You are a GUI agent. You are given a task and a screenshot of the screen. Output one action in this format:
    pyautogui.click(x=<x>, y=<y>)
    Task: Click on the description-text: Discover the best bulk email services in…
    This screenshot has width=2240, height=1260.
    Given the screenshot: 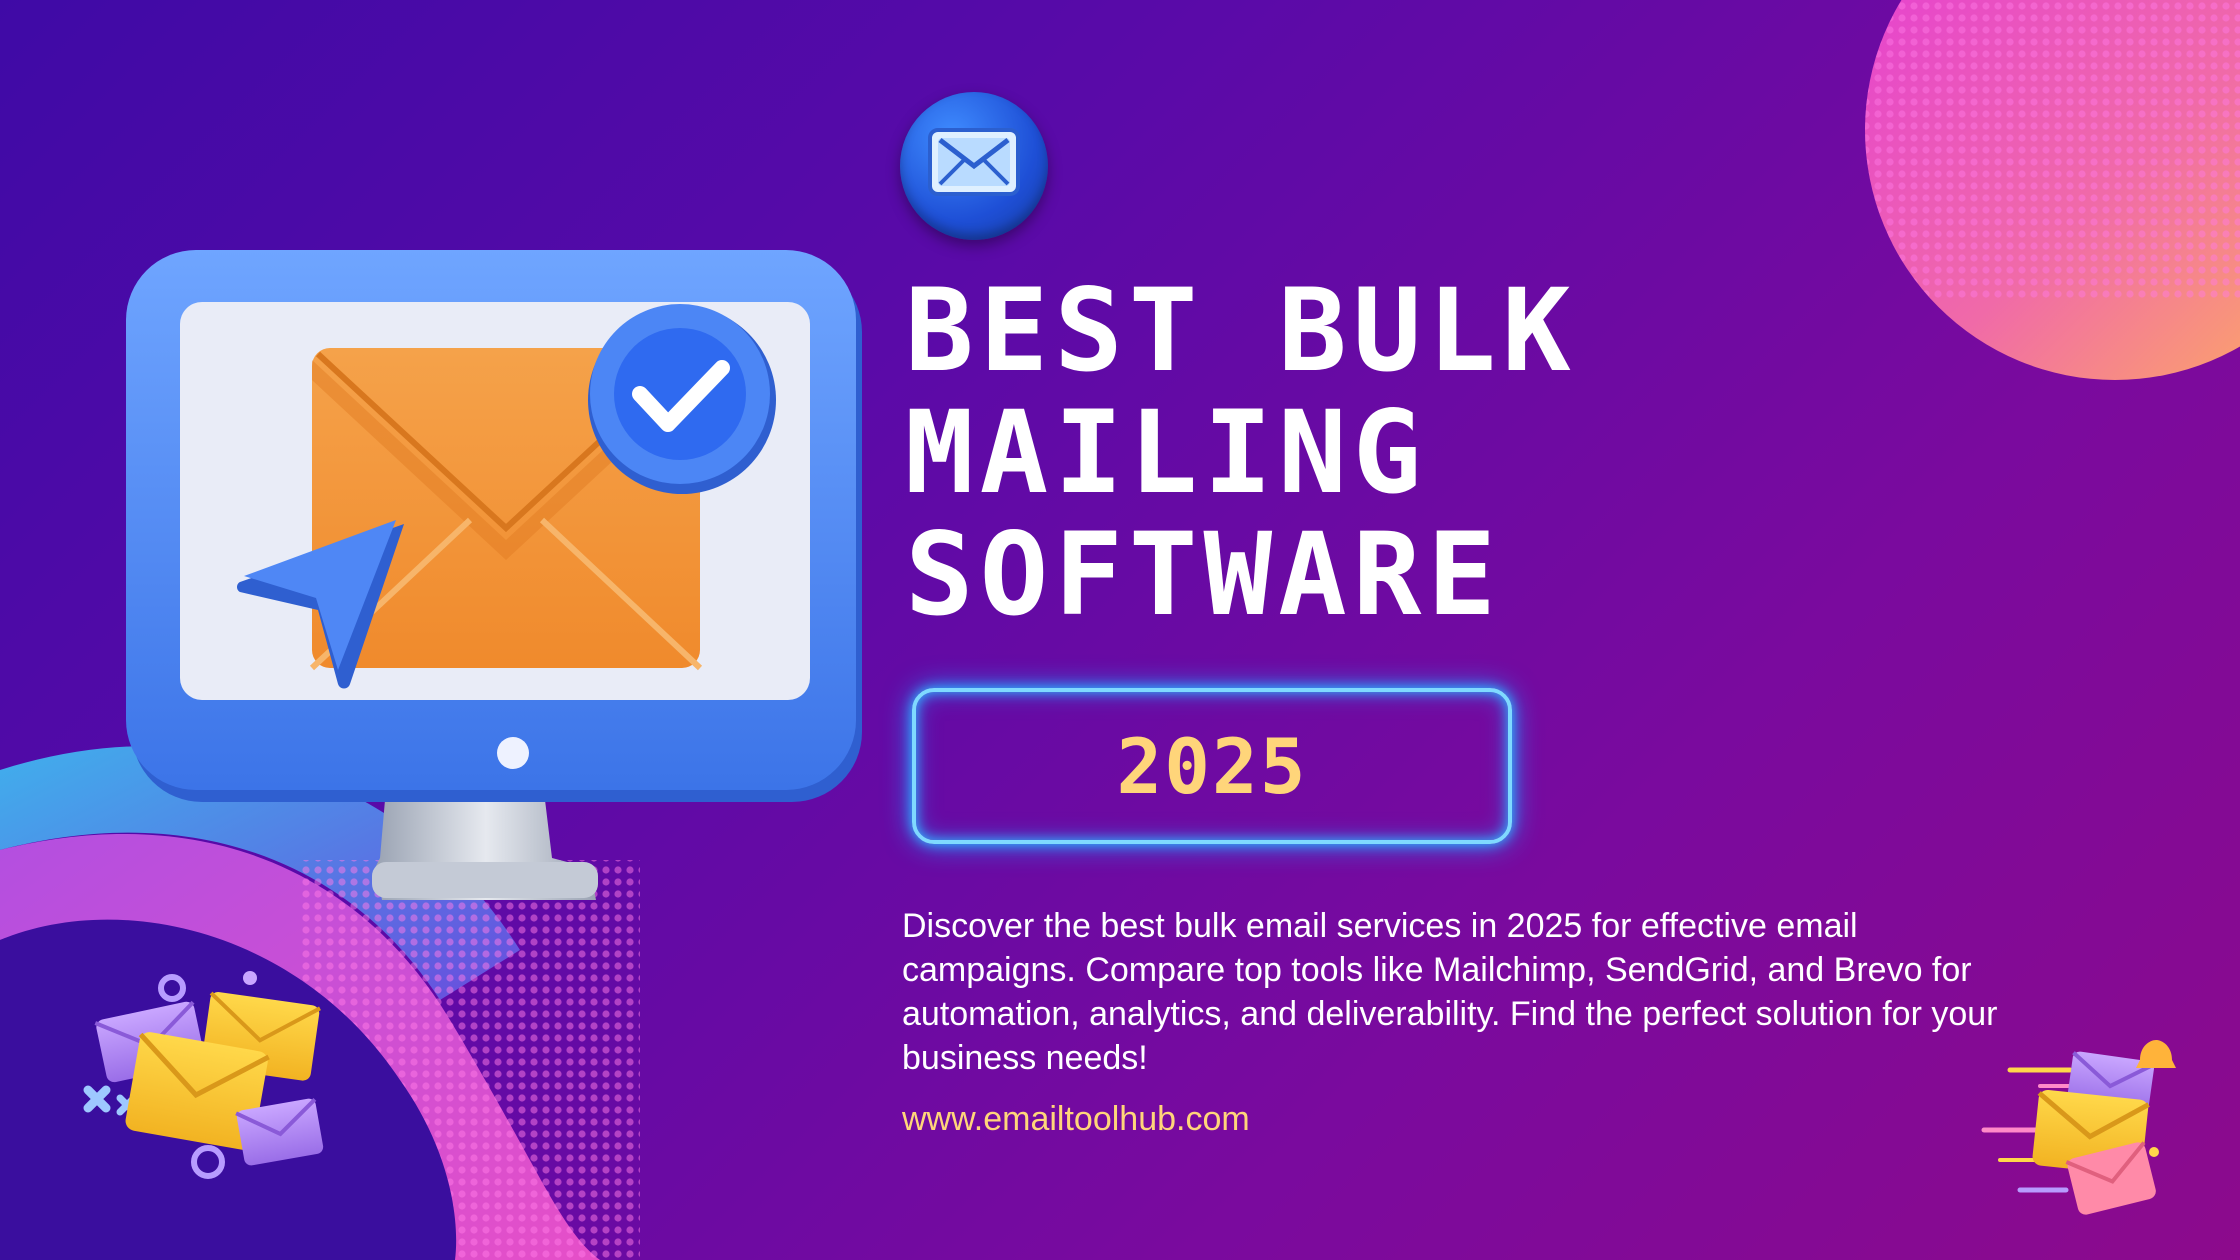 What is the action you would take?
    pyautogui.click(x=1450, y=992)
    